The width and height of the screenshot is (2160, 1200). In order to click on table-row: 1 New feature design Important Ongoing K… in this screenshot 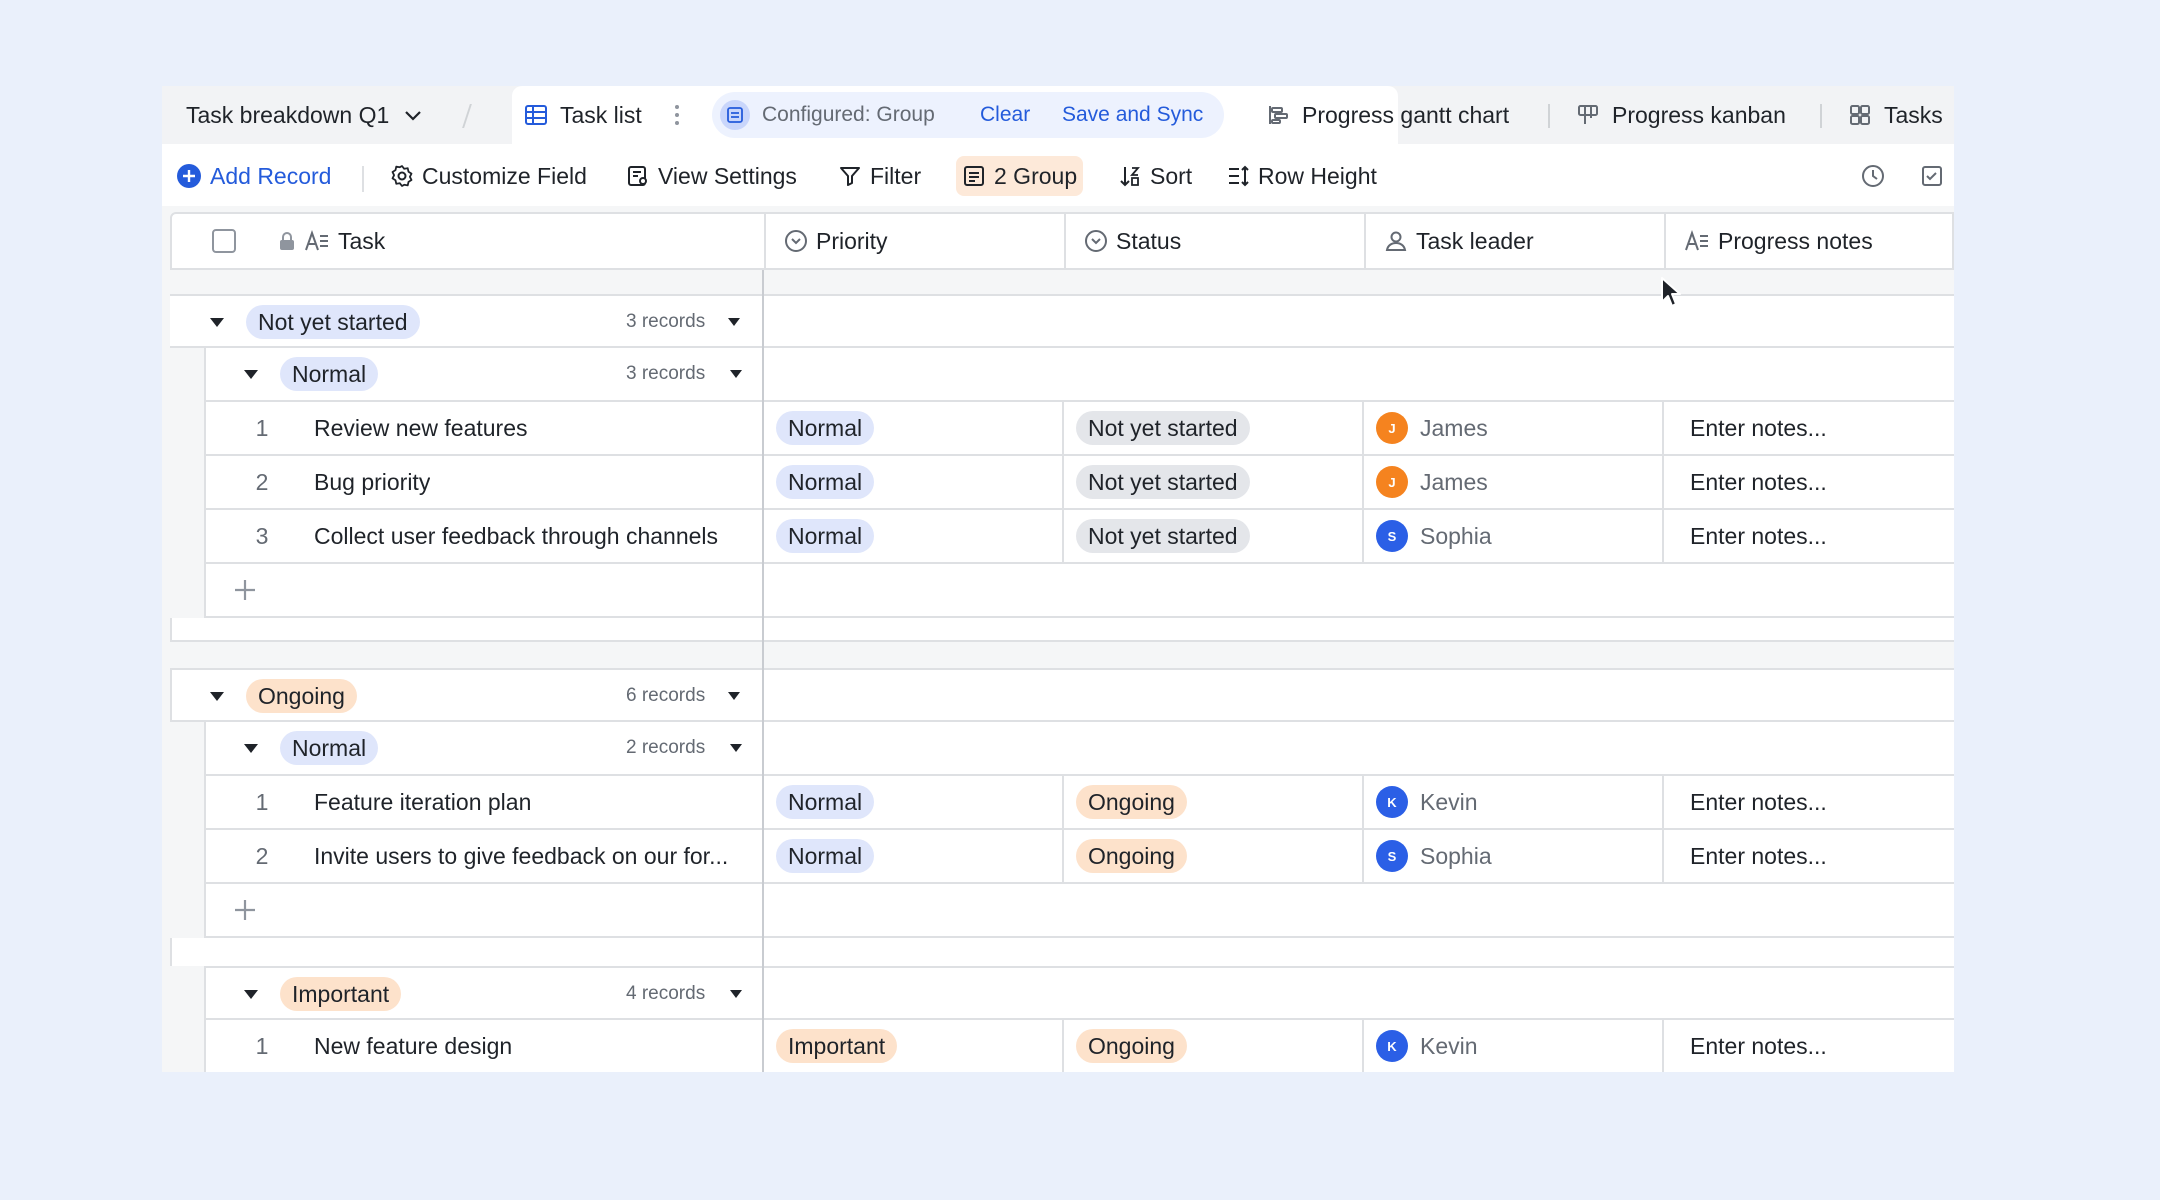, I will do `click(1079, 1046)`.